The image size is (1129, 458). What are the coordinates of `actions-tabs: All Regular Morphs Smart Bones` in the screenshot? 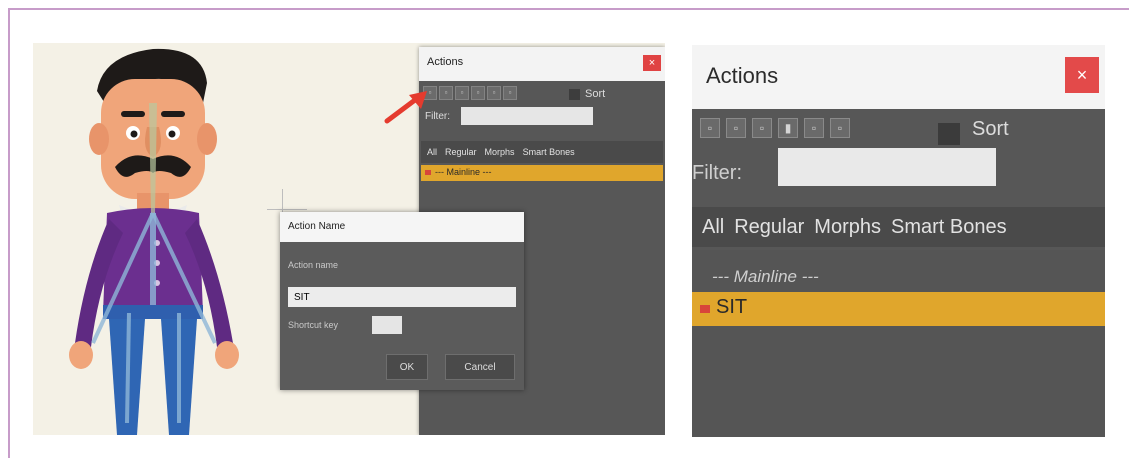 It's located at (898, 227).